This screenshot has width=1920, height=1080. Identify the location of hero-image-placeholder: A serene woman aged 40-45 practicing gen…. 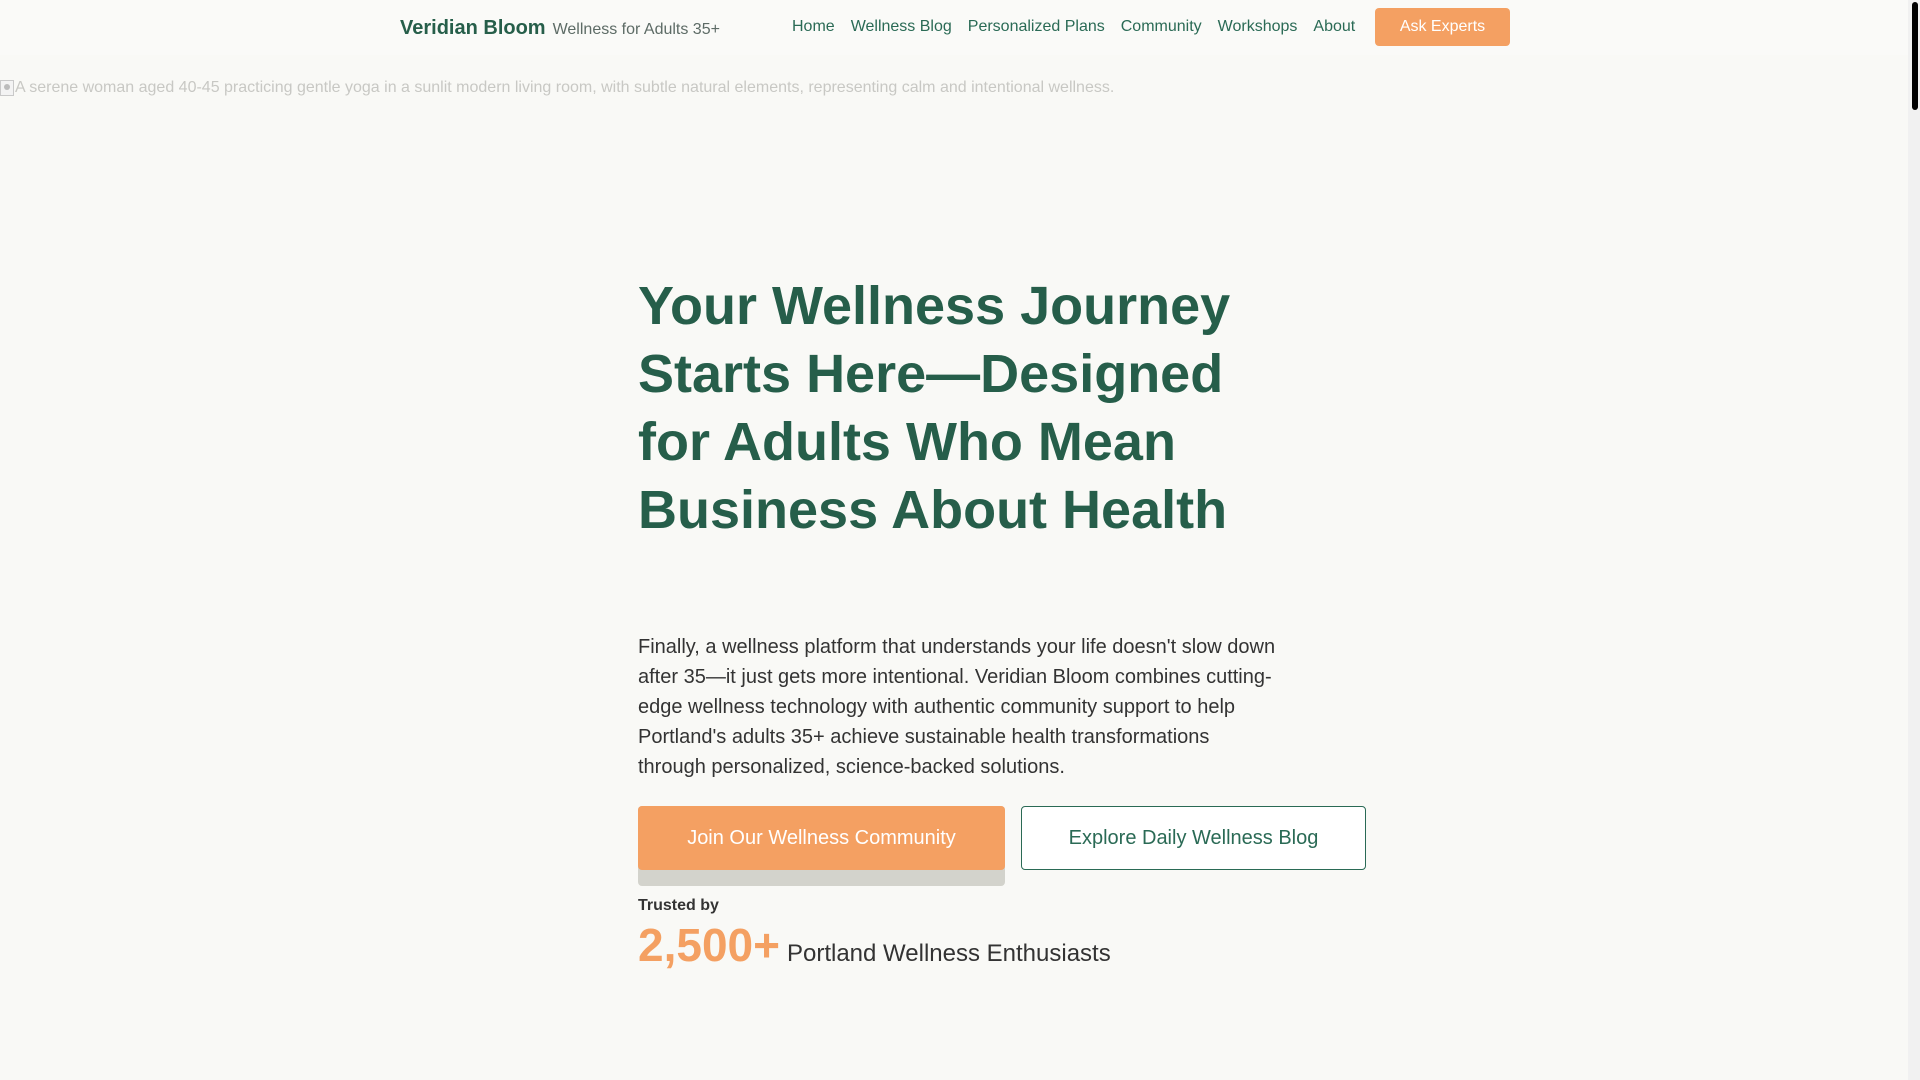
(557, 88).